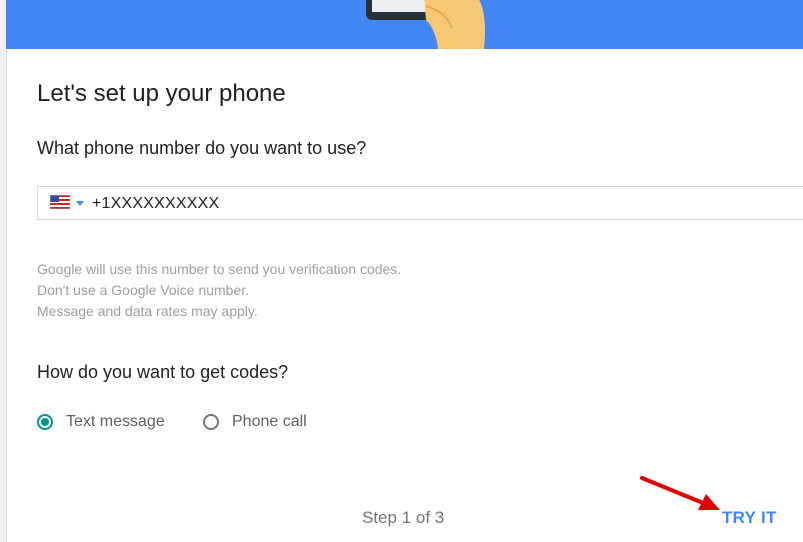  What do you see at coordinates (425, 24) in the screenshot?
I see `phone-hand-illustration` at bounding box center [425, 24].